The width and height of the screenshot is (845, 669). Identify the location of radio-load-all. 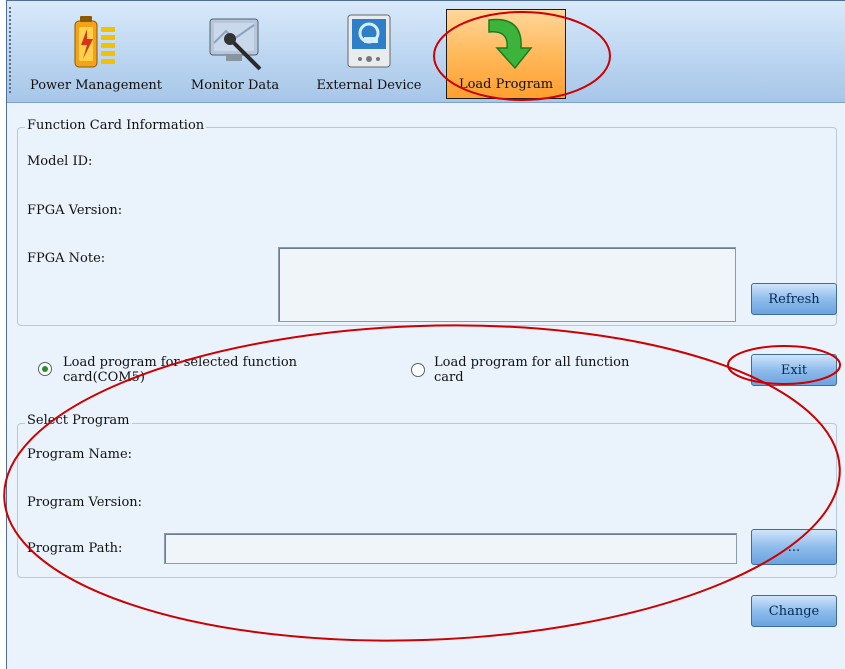
(418, 370).